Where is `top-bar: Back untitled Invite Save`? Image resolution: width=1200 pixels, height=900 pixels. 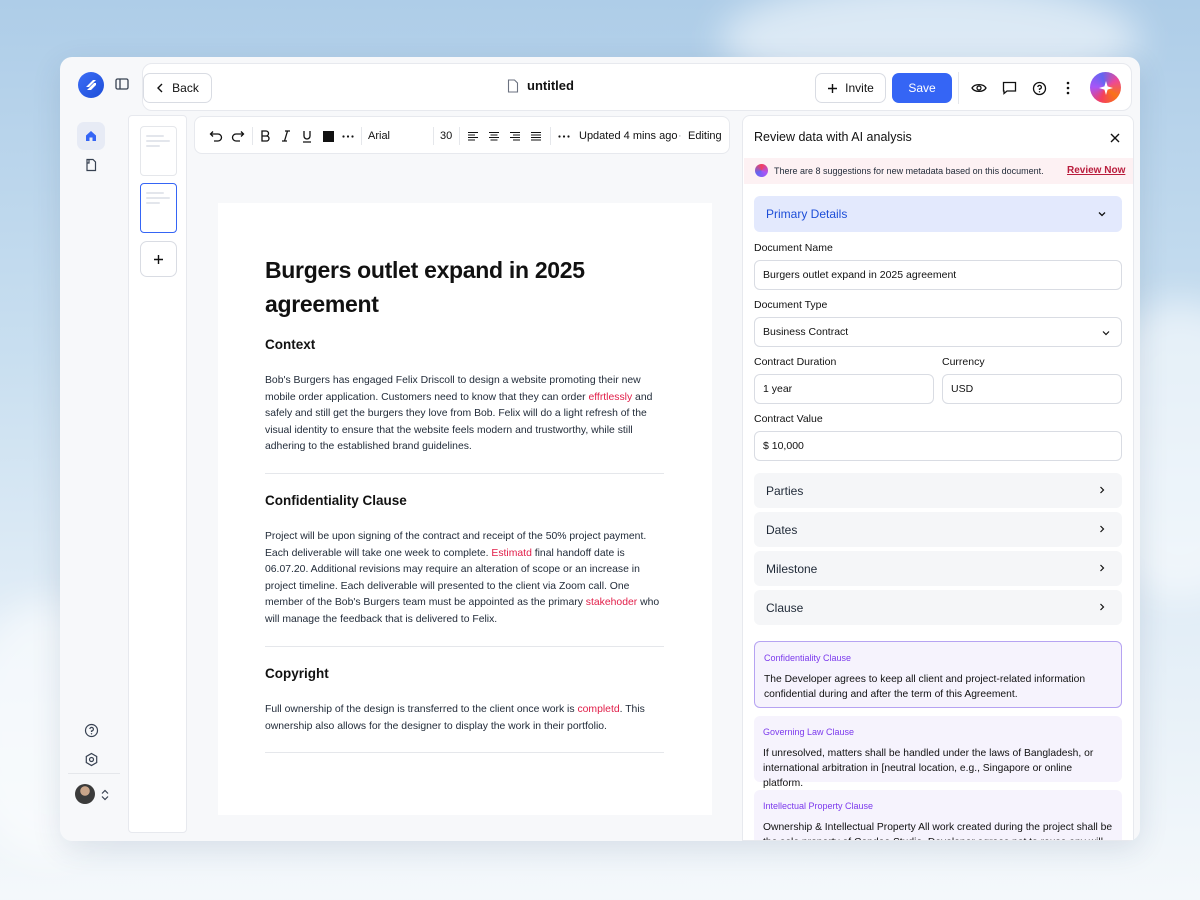 top-bar: Back untitled Invite Save is located at coordinates (637, 87).